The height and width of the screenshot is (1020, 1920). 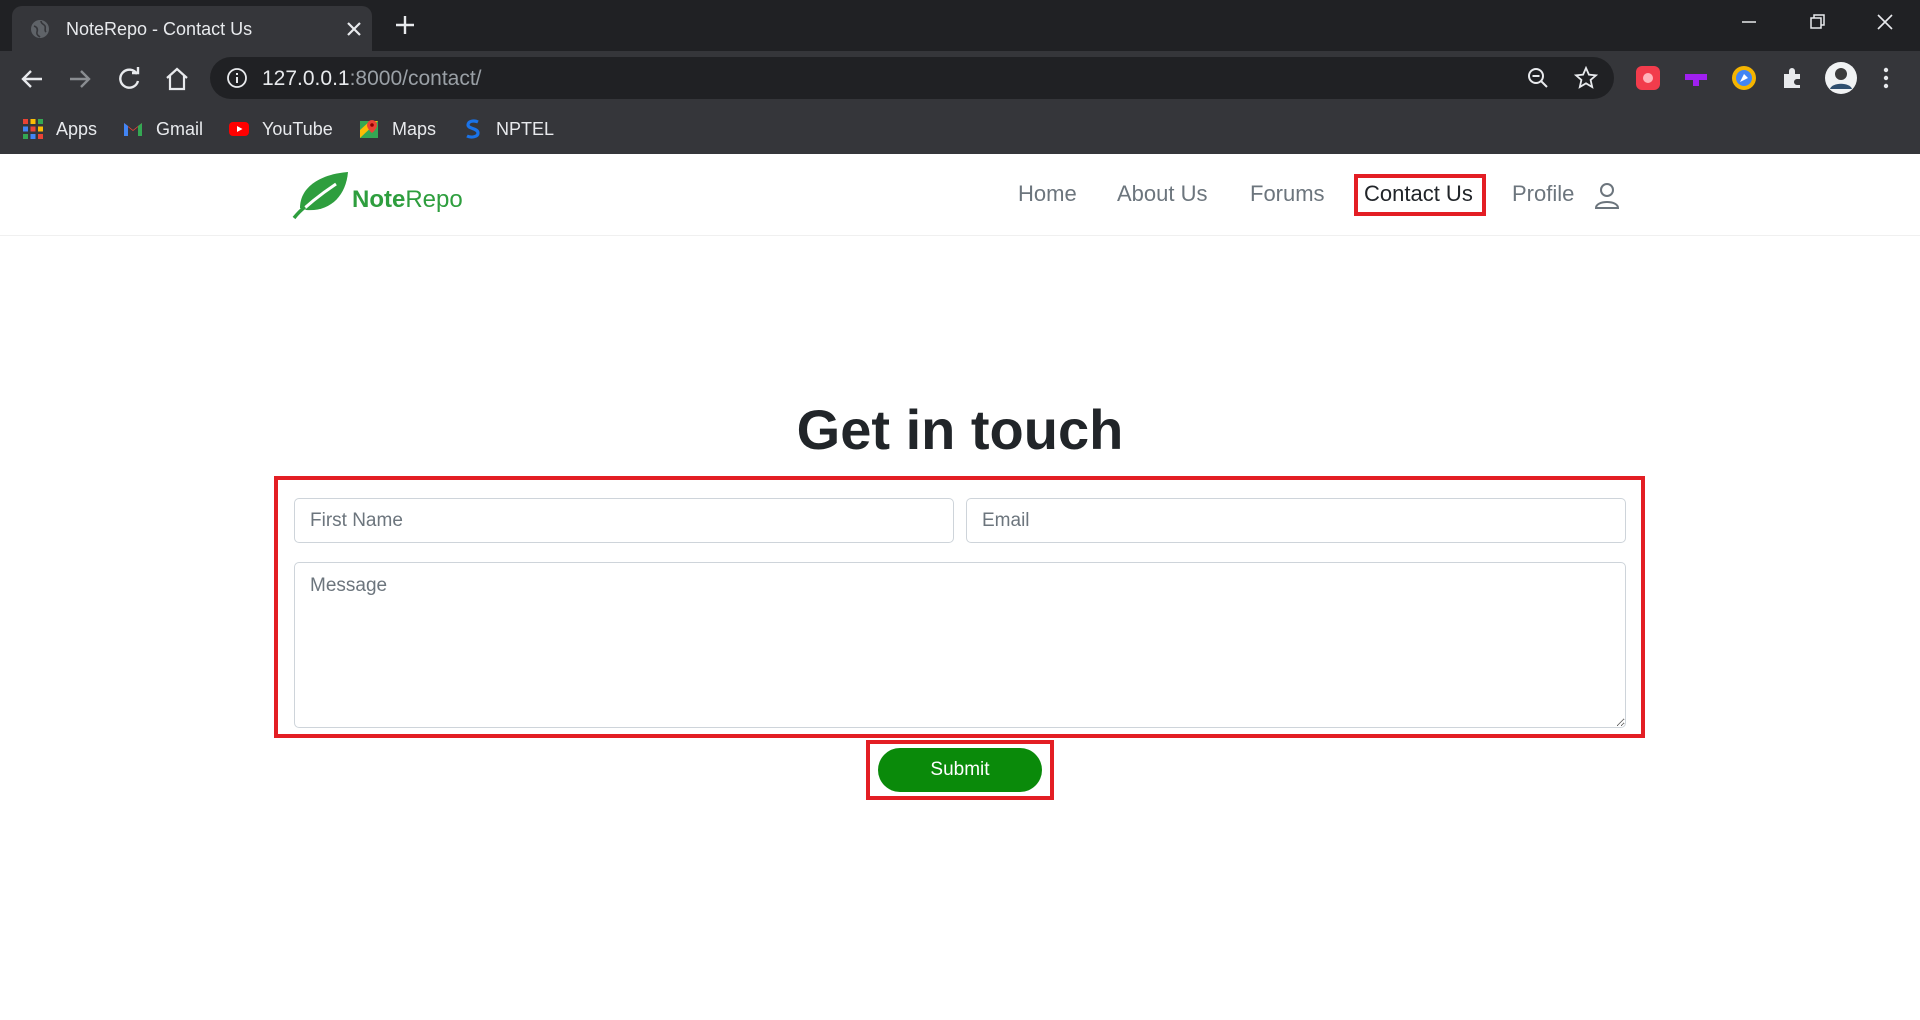 What do you see at coordinates (1885, 22) in the screenshot?
I see `close-window-icon` at bounding box center [1885, 22].